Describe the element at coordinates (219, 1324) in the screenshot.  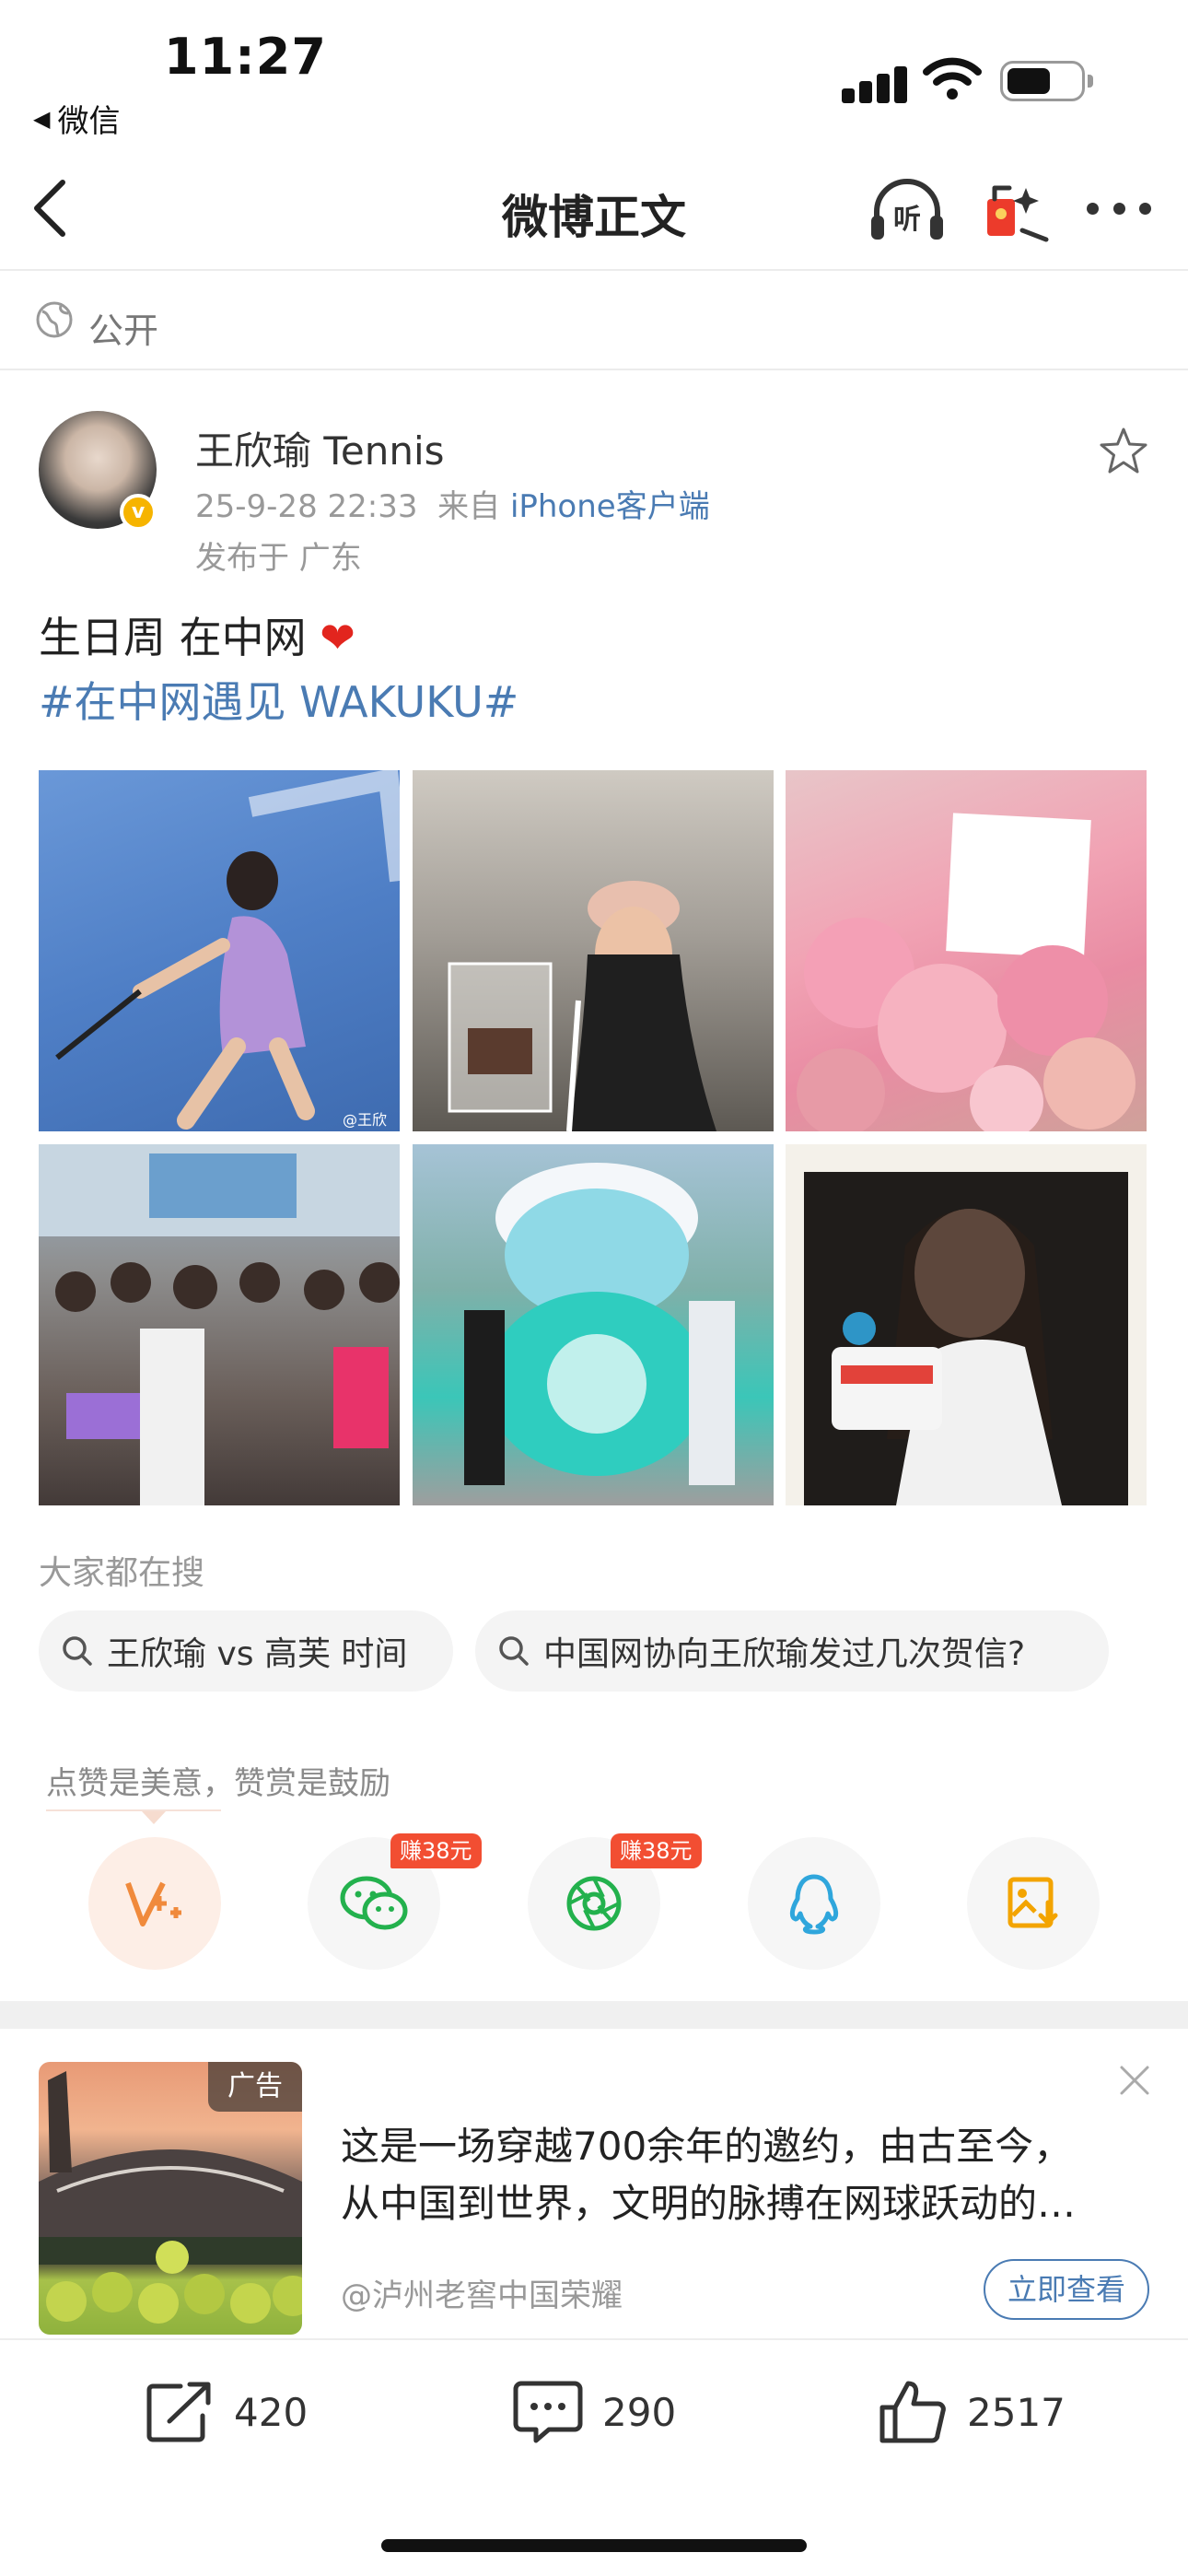
I see `photo-4-fan-crowd` at that location.